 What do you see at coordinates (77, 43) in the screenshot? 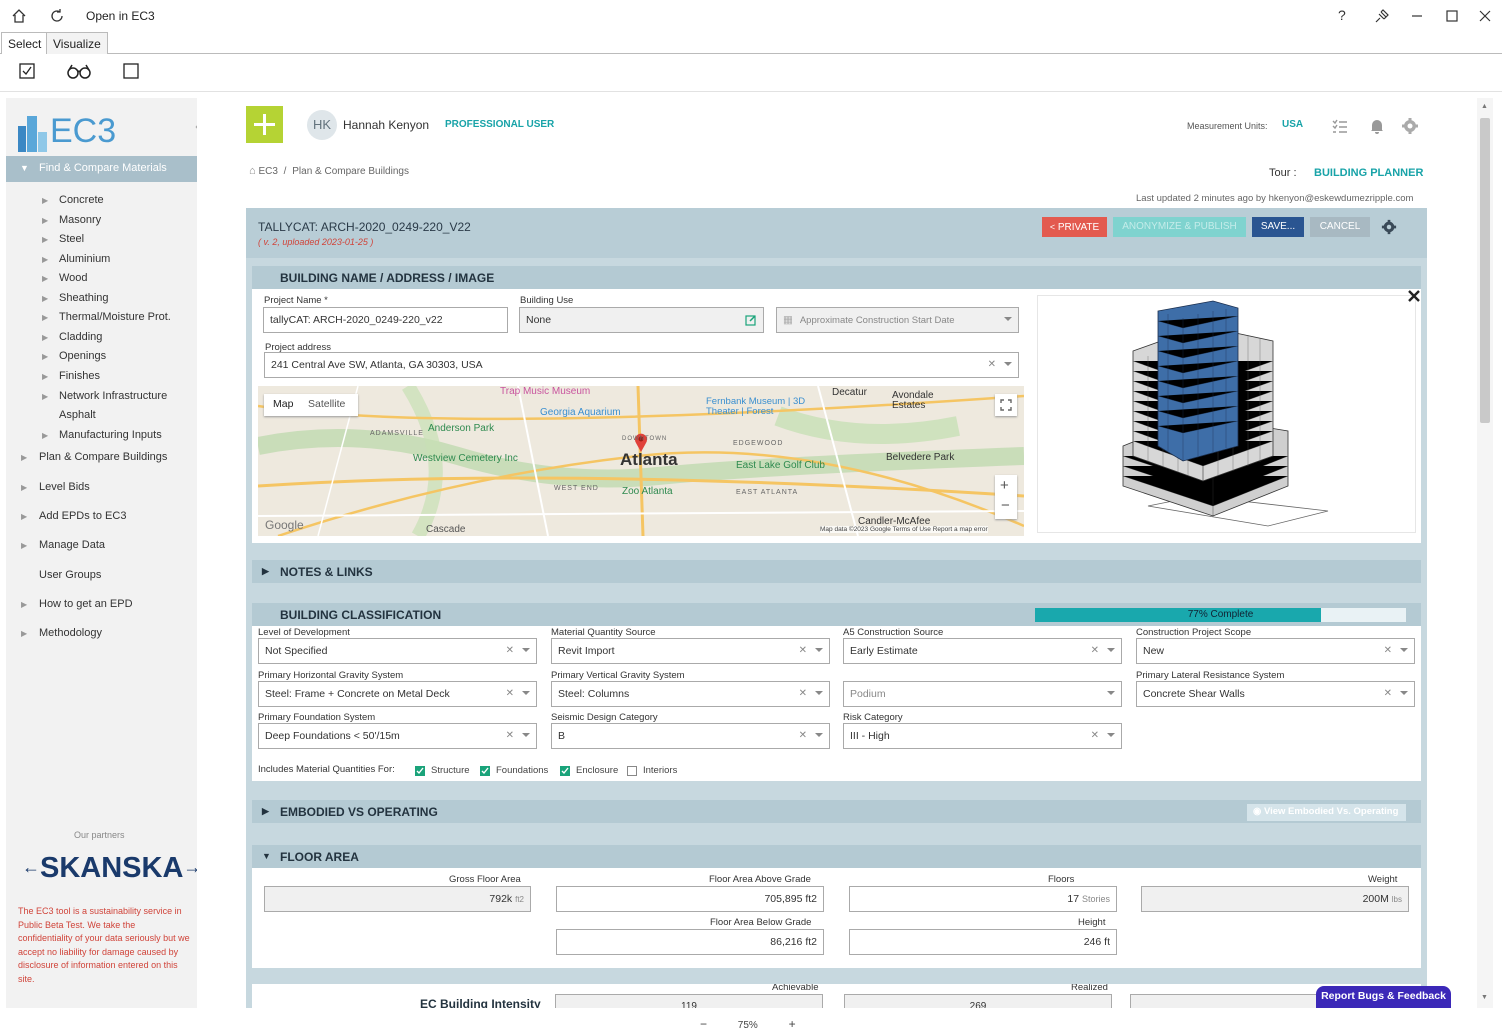
I see `tab-visualize: Visualize` at bounding box center [77, 43].